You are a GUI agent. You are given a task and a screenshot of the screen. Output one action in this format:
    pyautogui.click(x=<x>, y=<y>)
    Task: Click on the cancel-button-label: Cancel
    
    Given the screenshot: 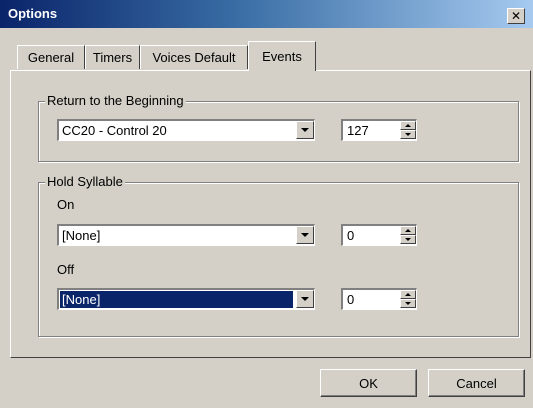 What is the action you would take?
    pyautogui.click(x=476, y=383)
    